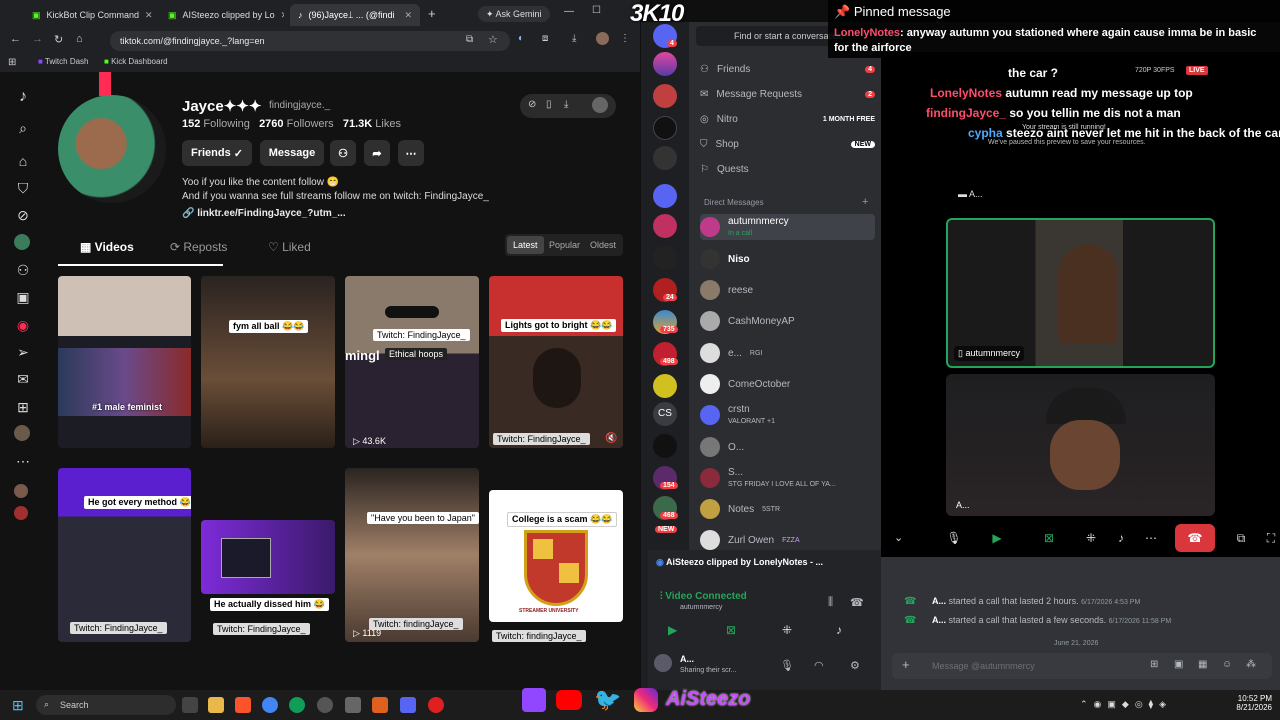 The height and width of the screenshot is (720, 1280). What do you see at coordinates (15, 39) in the screenshot?
I see `back-icon: ←` at bounding box center [15, 39].